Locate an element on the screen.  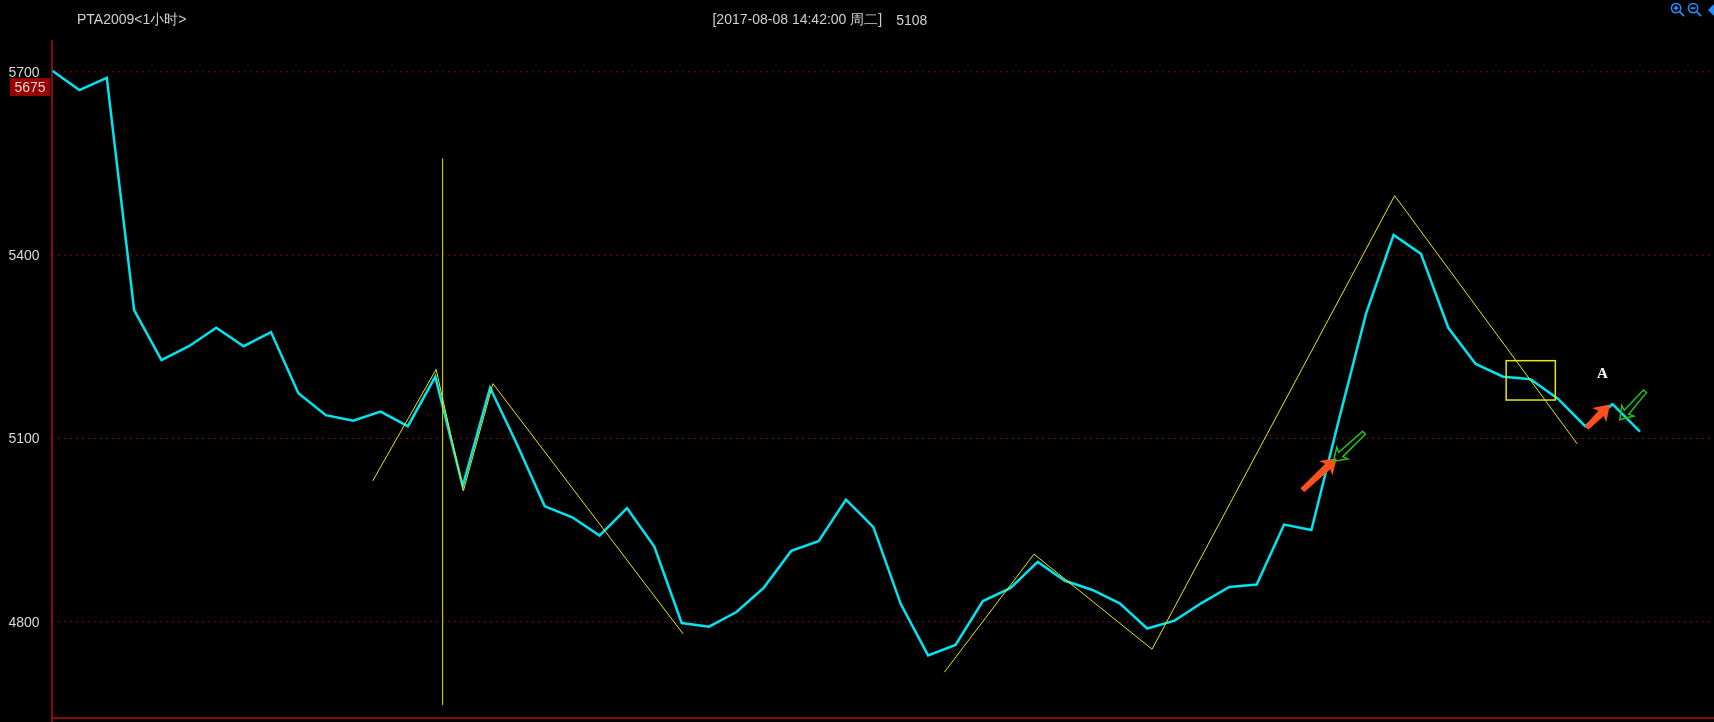
annotation-label: A is located at coordinates (1602, 373).